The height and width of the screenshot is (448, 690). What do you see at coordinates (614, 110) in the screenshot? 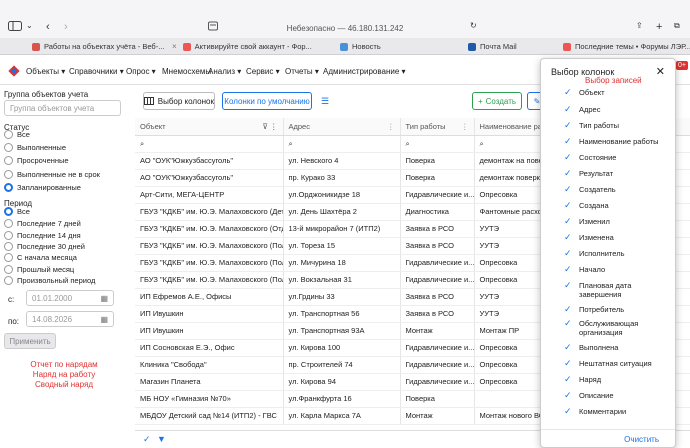
I see `column-checkbox: ✓ Адрес` at bounding box center [614, 110].